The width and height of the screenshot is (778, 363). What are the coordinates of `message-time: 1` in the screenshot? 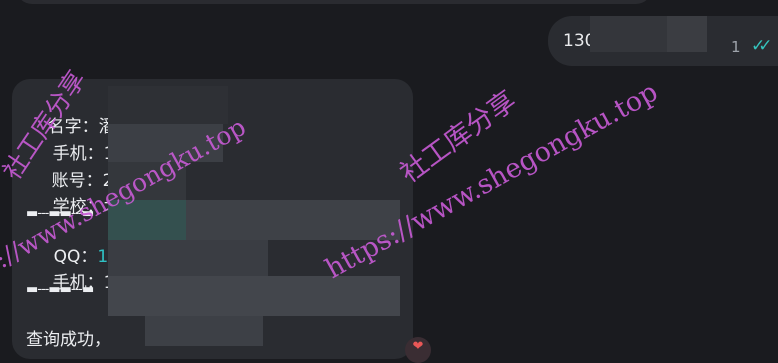 It's located at (736, 47).